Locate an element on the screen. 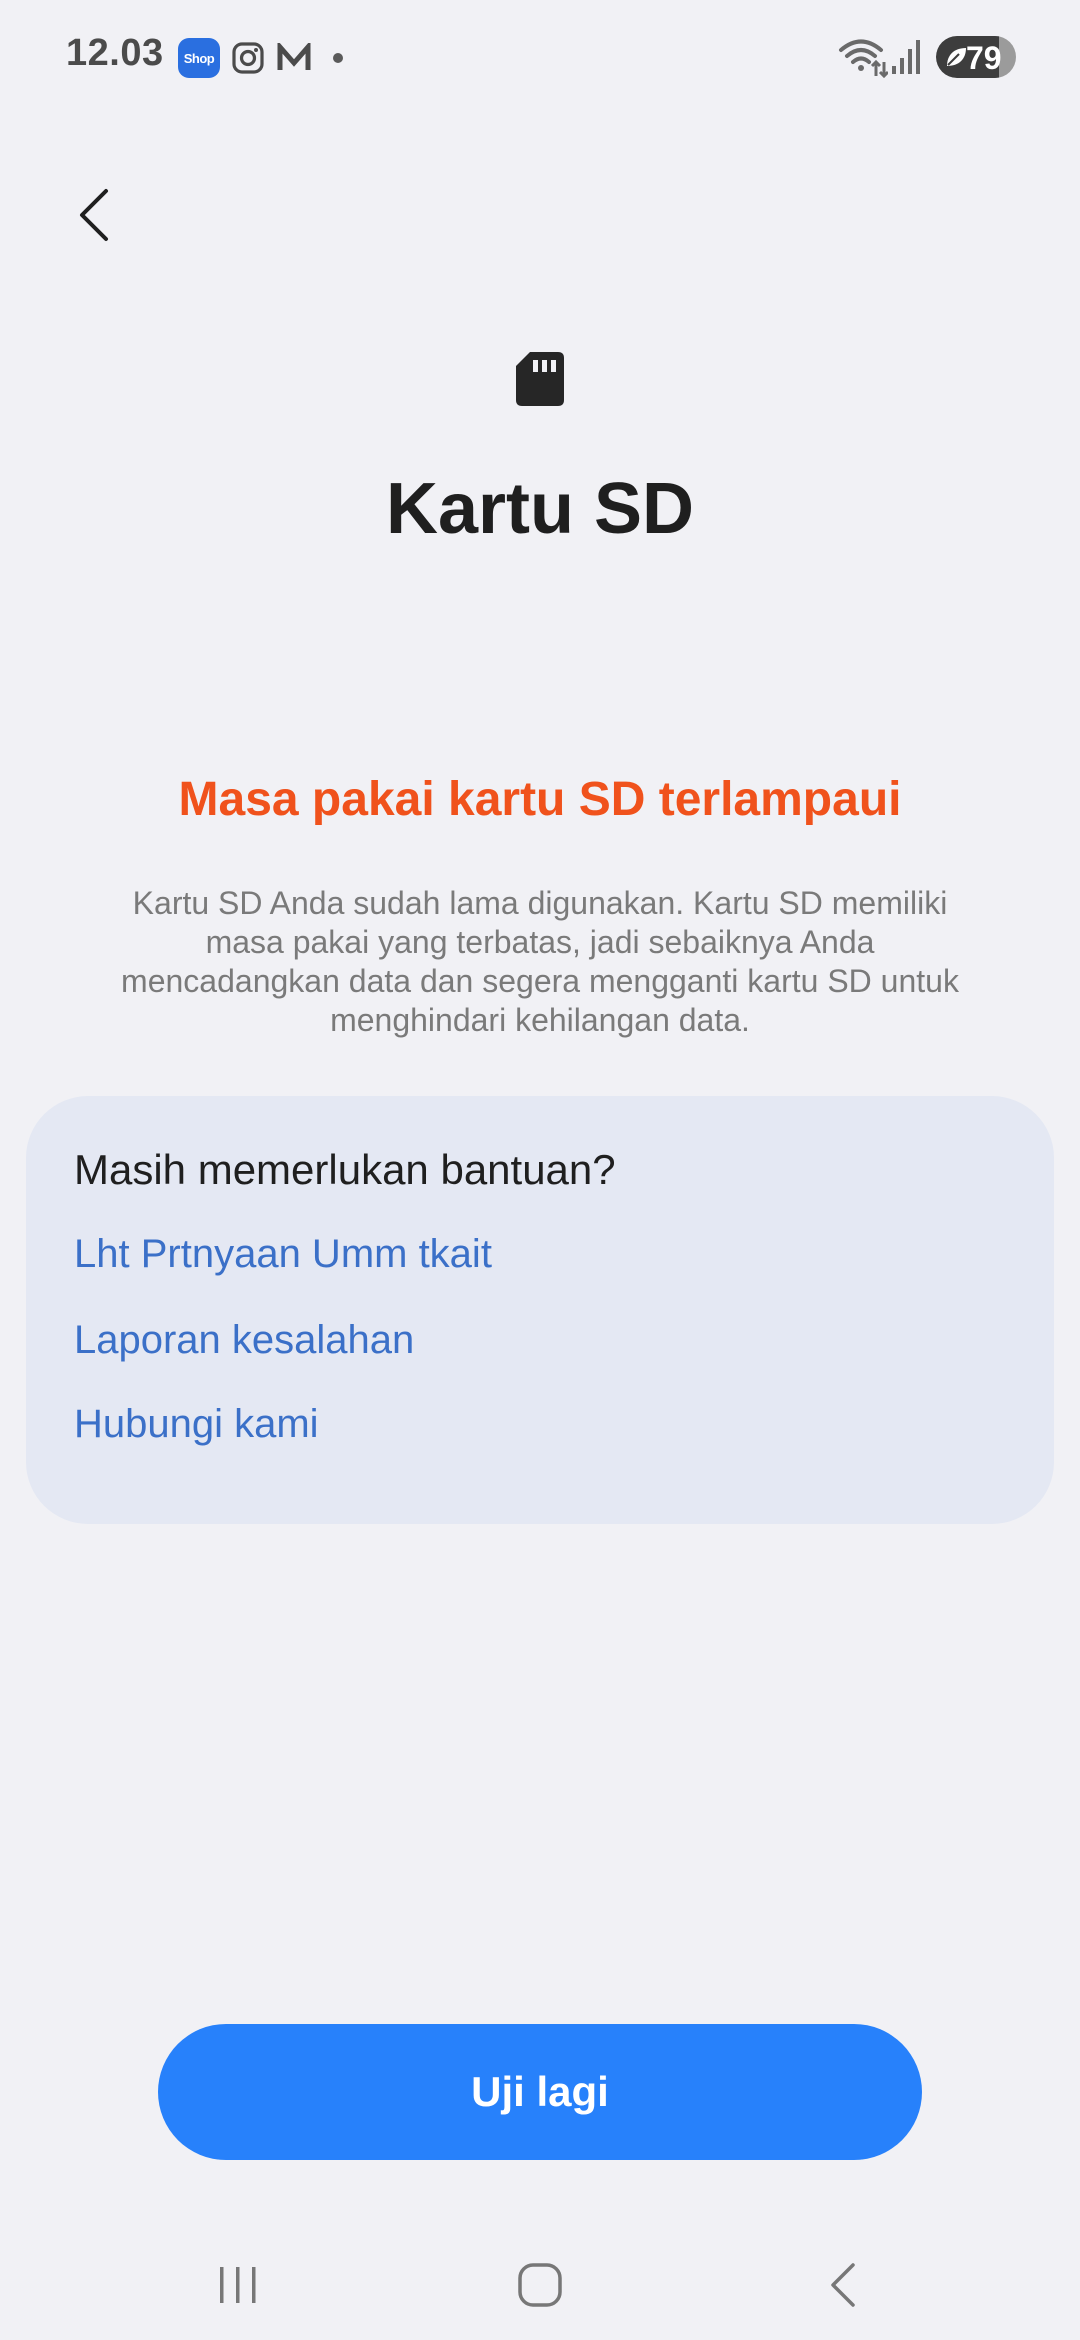 The width and height of the screenshot is (1080, 2340). shop-icon: Shop is located at coordinates (199, 58).